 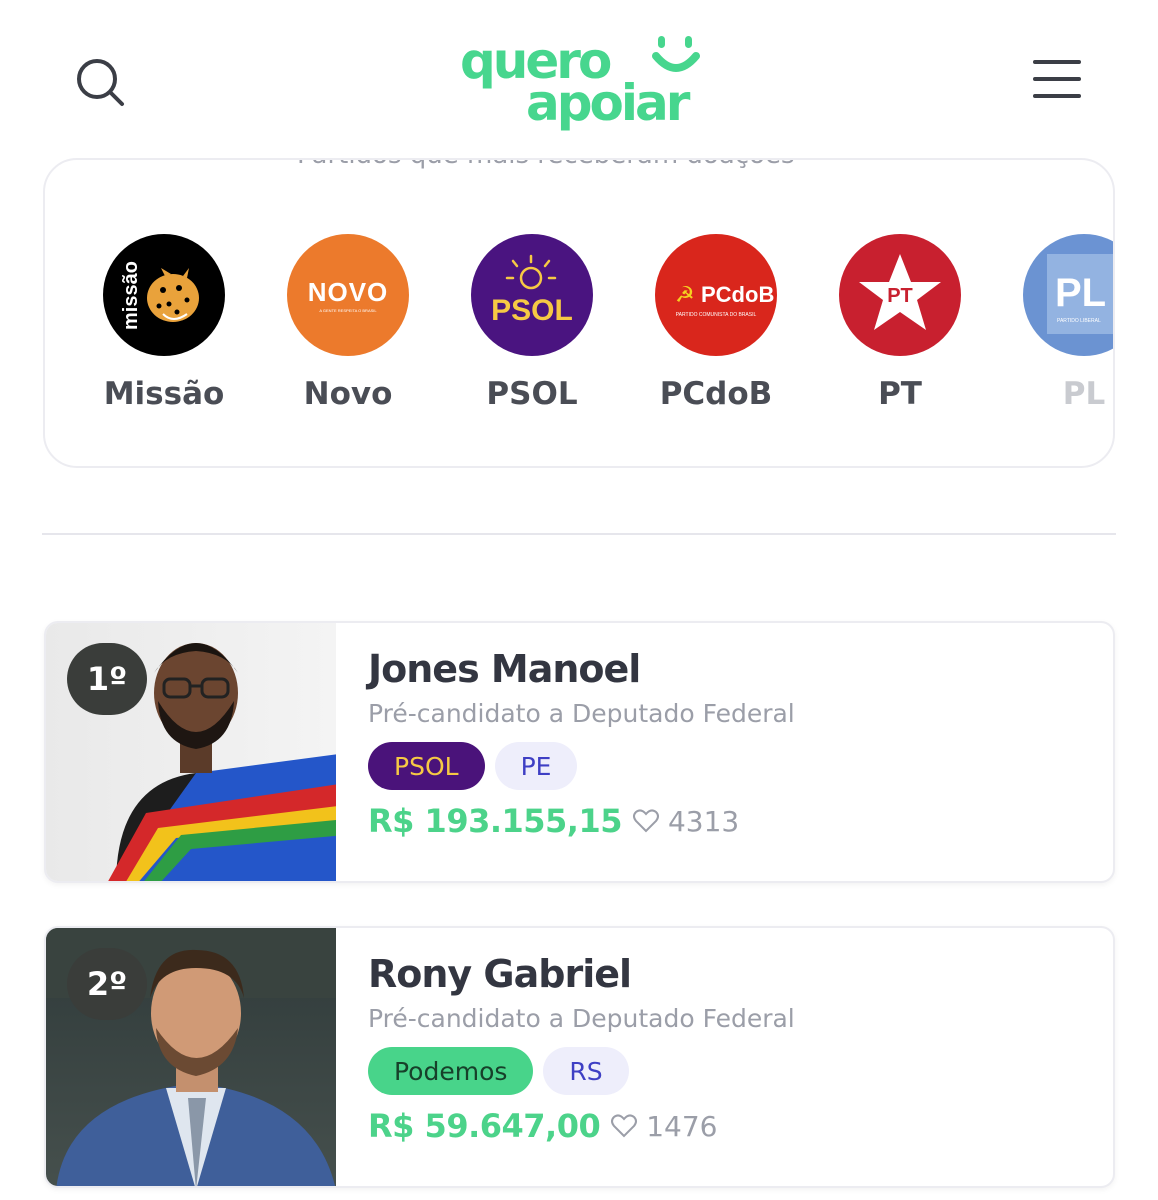 I want to click on pl-logo-subtext: PARTIDO LIBERAL, so click(x=1079, y=321).